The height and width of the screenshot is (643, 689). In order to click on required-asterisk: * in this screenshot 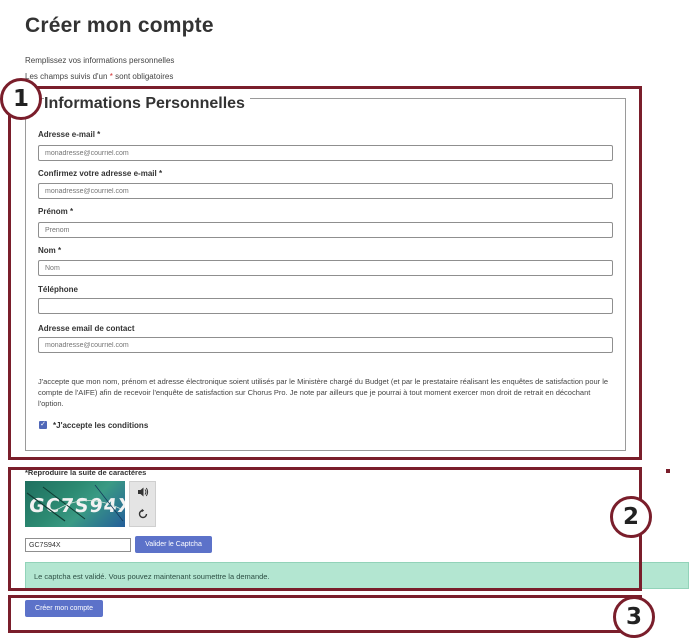, I will do `click(111, 76)`.